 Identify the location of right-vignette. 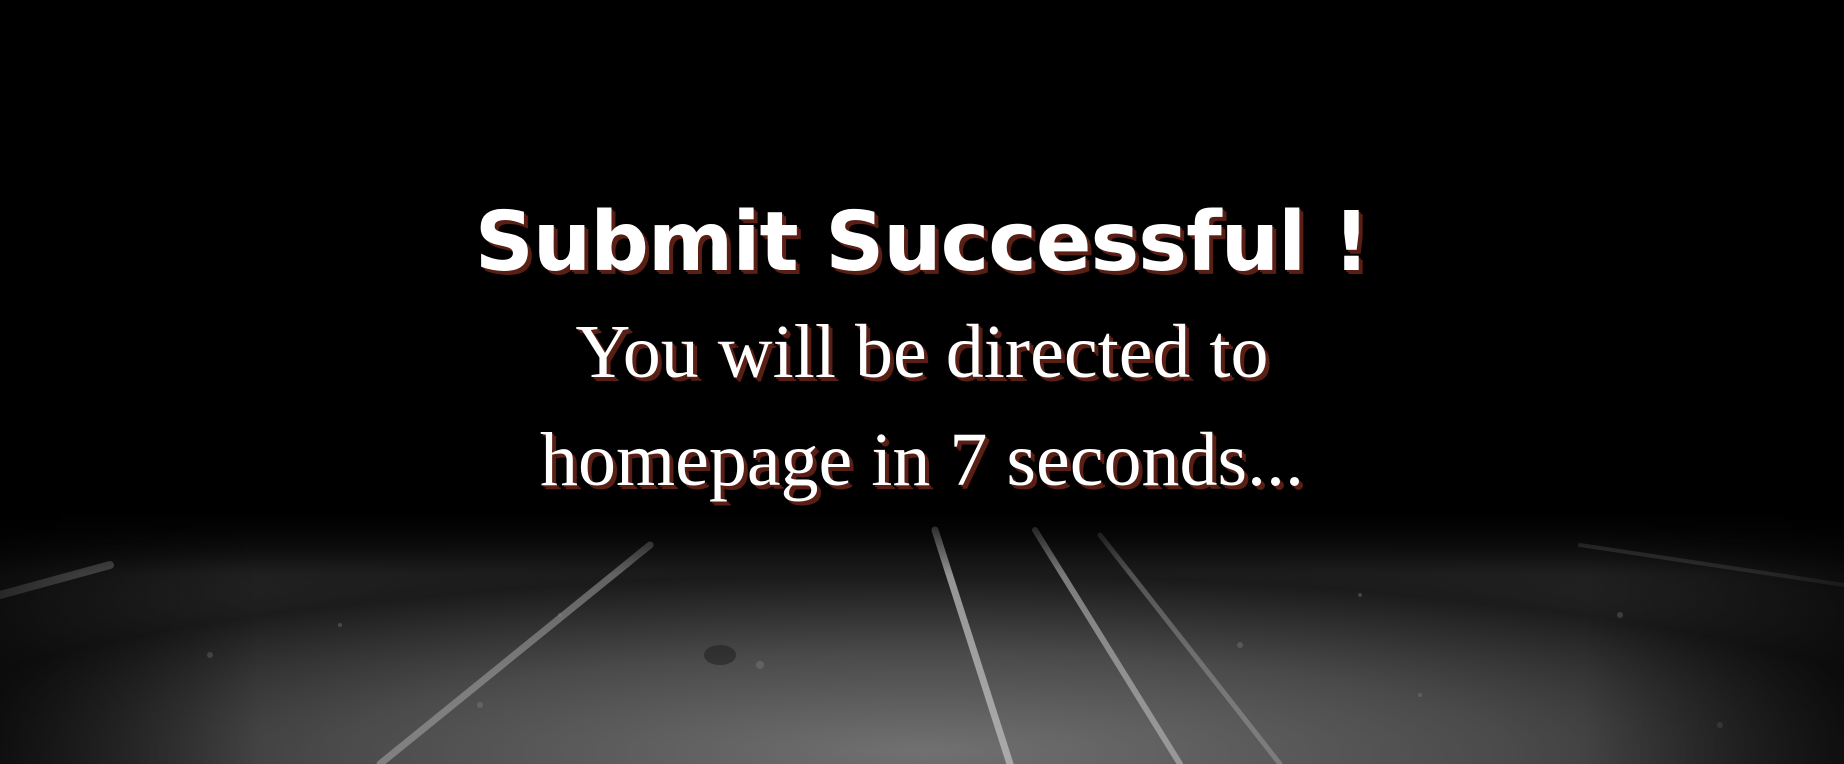
(1714, 634).